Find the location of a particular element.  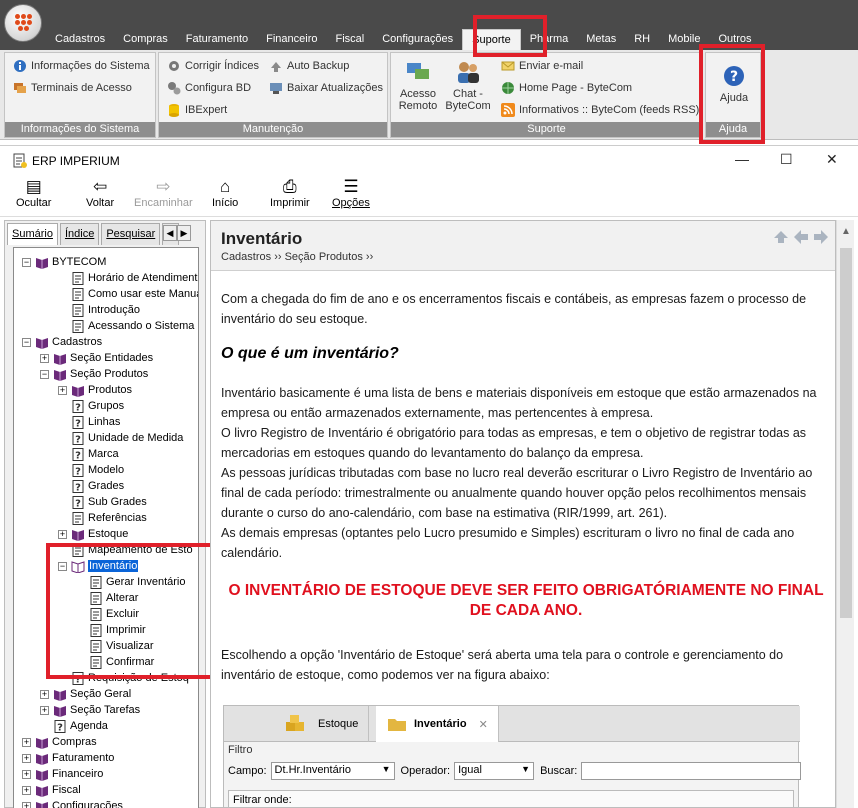

toc-node: Introdução is located at coordinates (105, 310).